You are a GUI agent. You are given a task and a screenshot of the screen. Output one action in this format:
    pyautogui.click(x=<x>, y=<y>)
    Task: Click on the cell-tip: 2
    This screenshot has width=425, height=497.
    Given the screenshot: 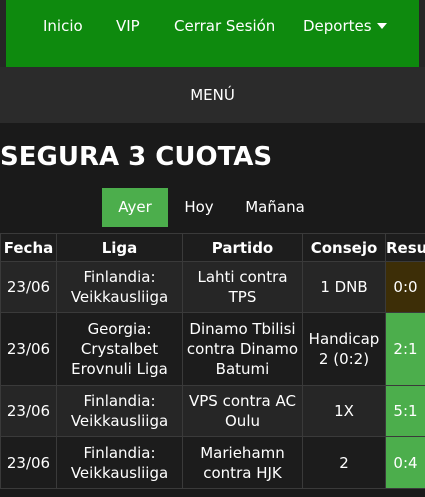 What is the action you would take?
    pyautogui.click(x=344, y=462)
    